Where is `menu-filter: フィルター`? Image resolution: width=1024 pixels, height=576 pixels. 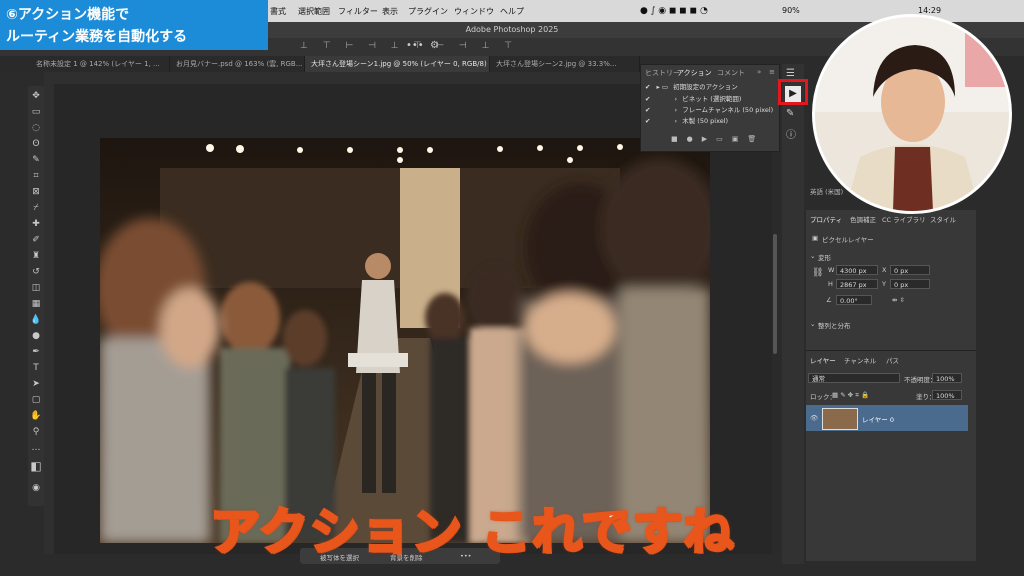 menu-filter: フィルター is located at coordinates (358, 11).